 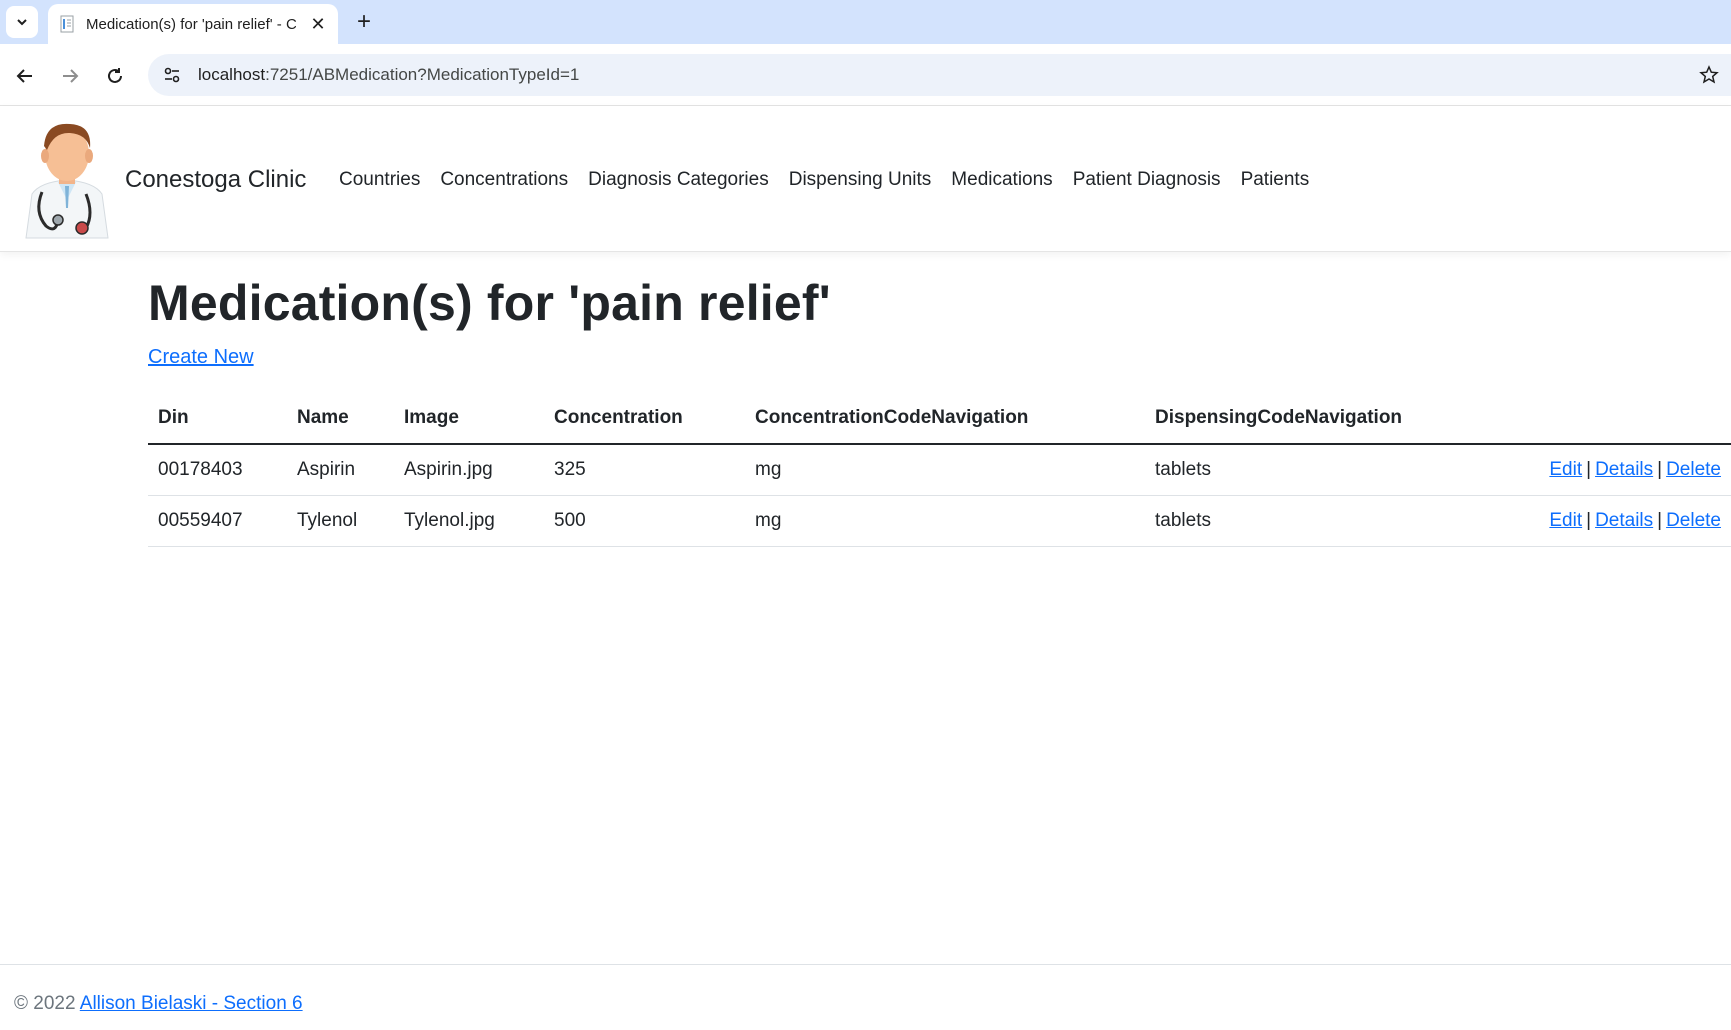 I want to click on nav-link-patient-diagnosis: Patient Diagnosis, so click(x=1147, y=180).